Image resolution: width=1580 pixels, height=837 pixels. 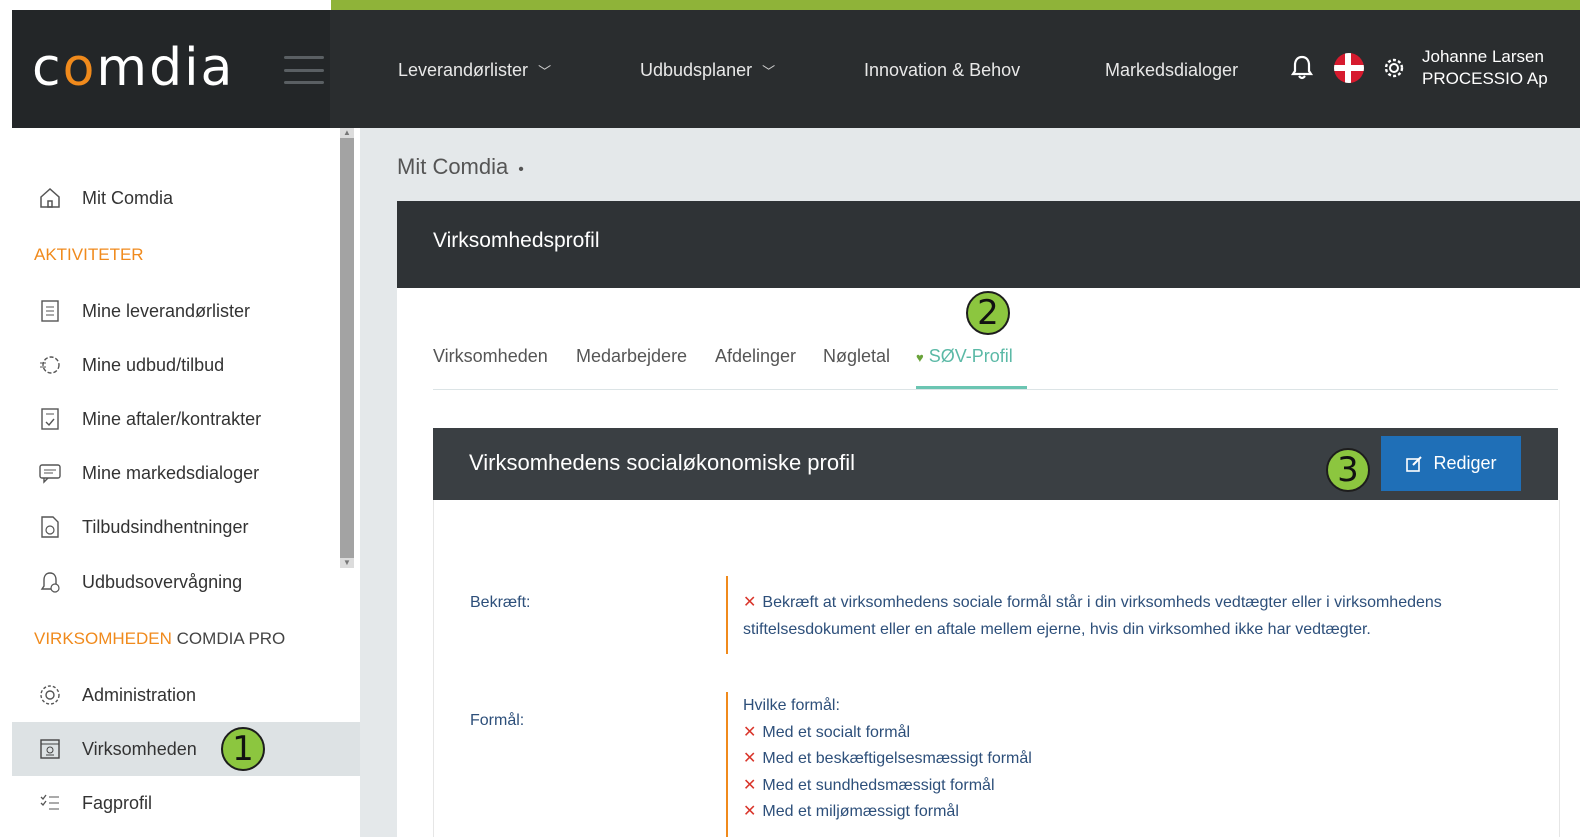 What do you see at coordinates (955, 5) in the screenshot?
I see `top-accent-strip` at bounding box center [955, 5].